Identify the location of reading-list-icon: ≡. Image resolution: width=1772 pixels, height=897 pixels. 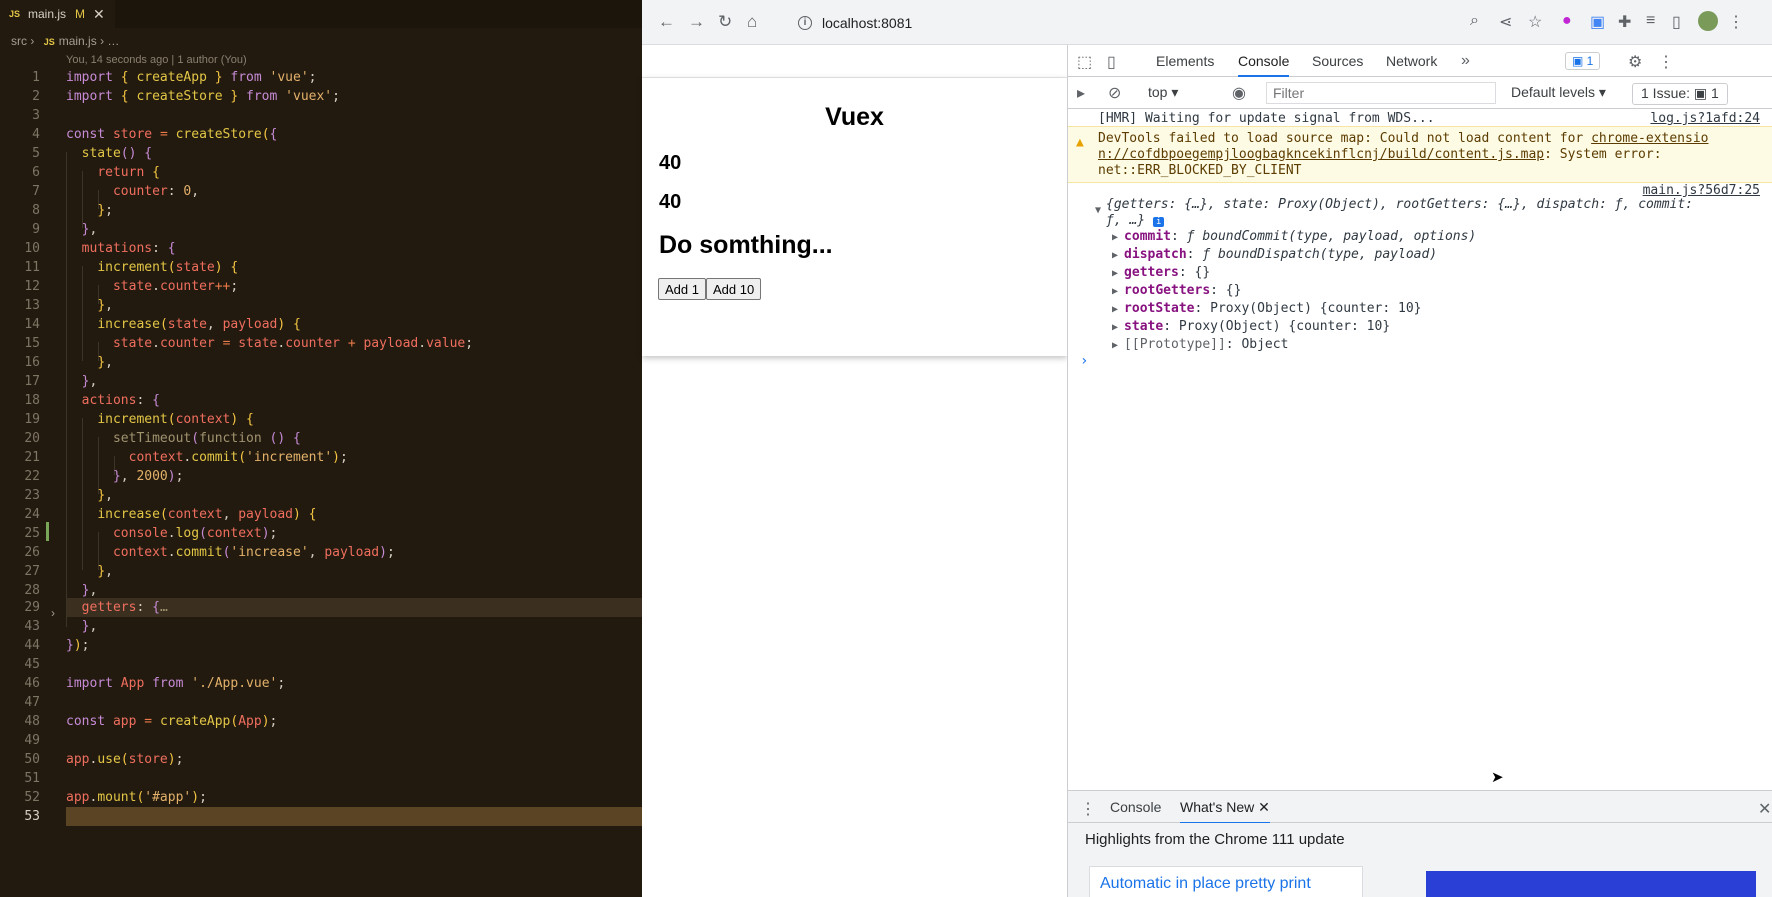
(1650, 21).